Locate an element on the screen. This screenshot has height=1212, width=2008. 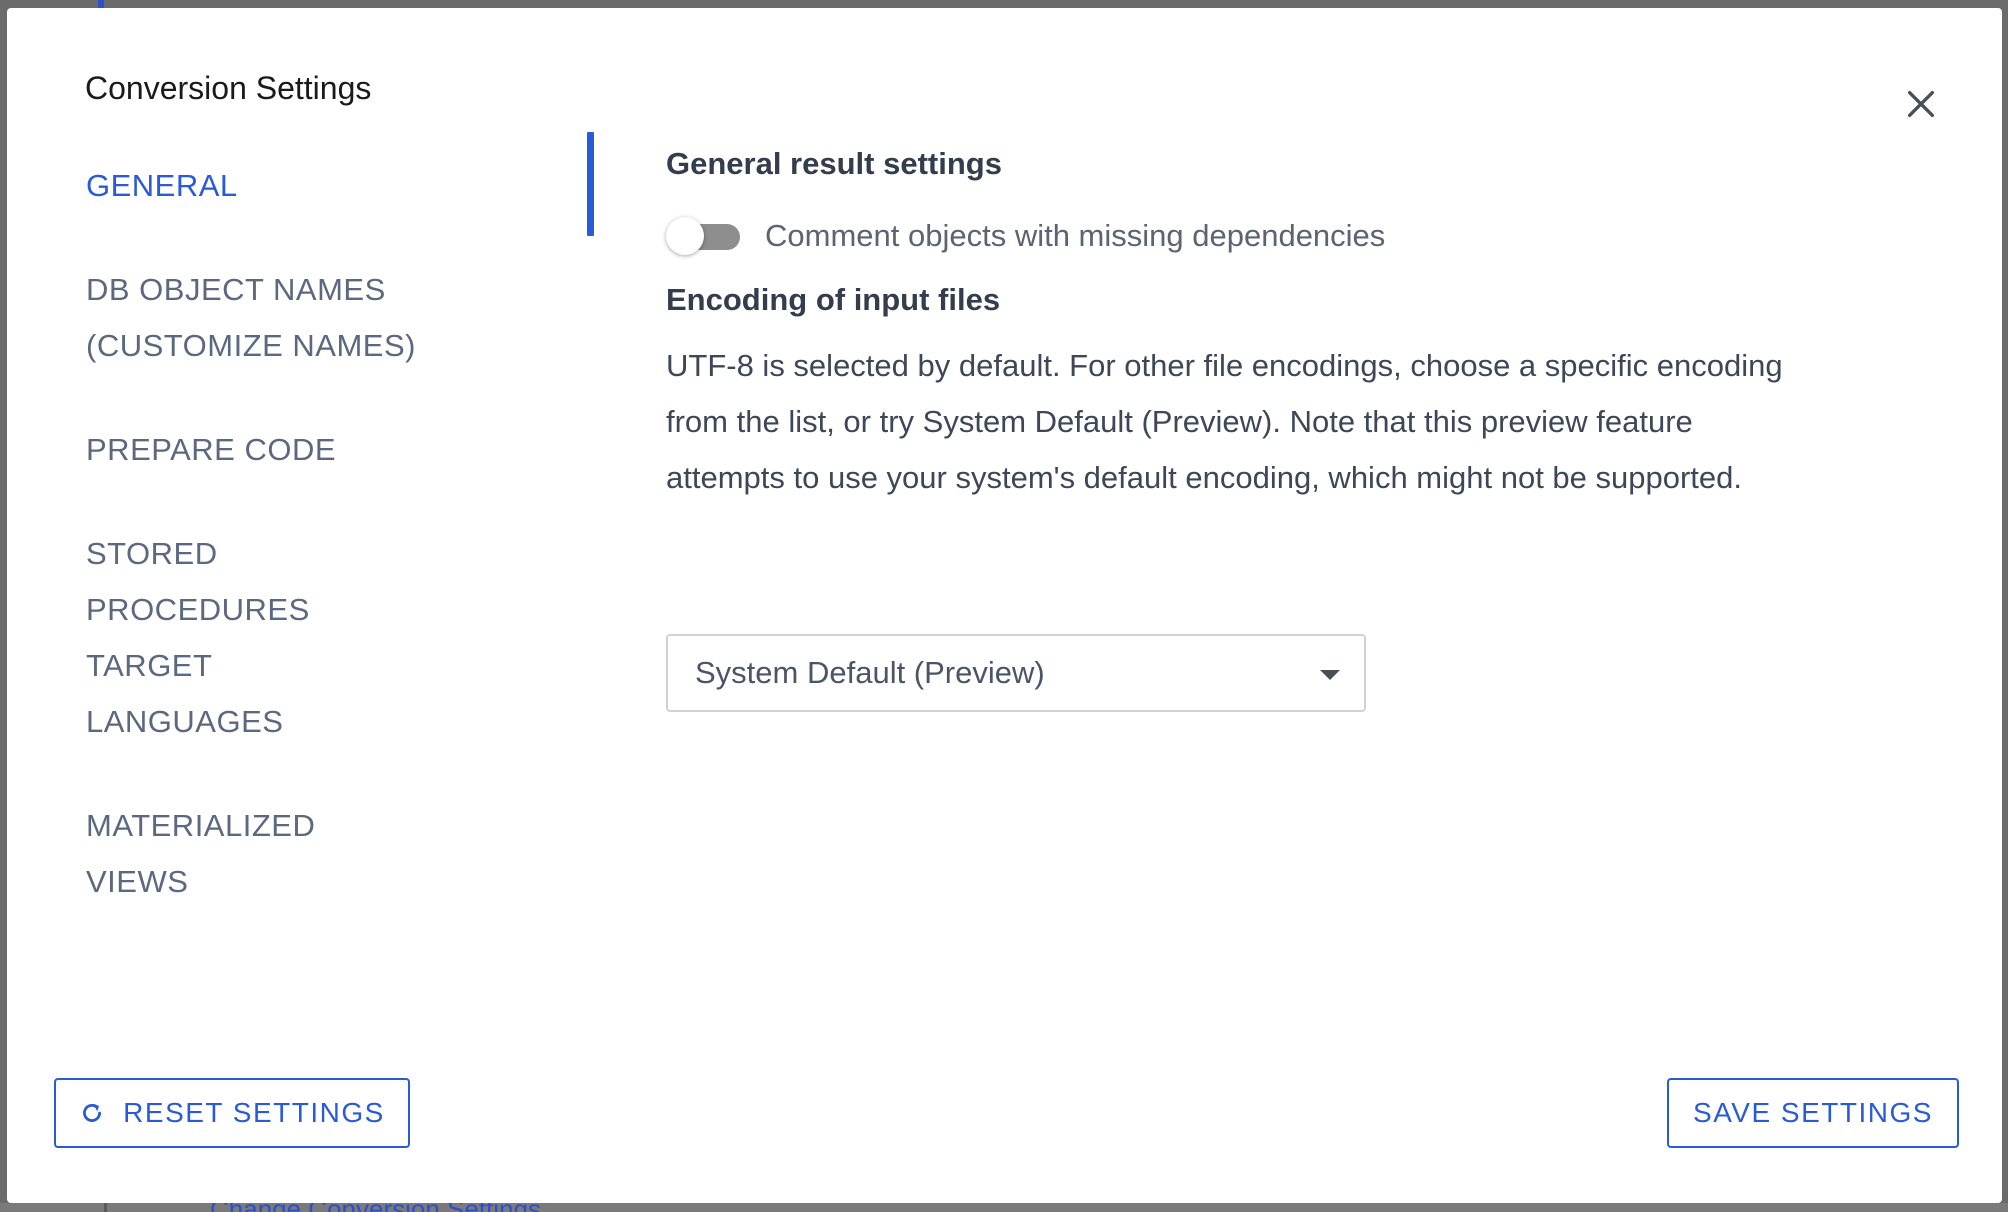
nav-active-indicator is located at coordinates (590, 184).